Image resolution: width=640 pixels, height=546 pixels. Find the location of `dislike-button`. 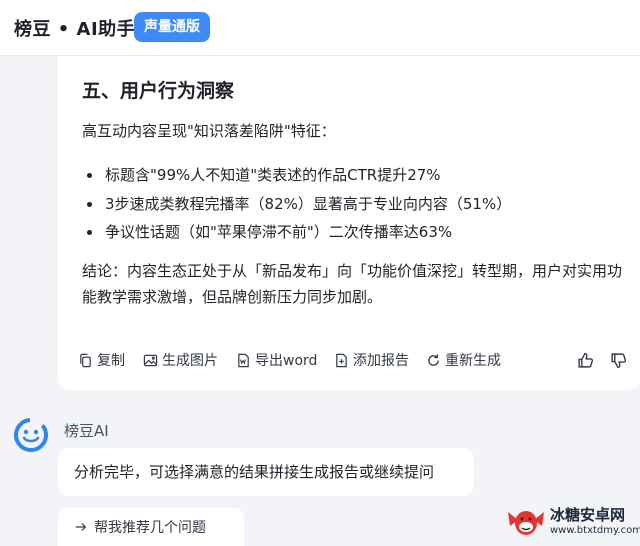

dislike-button is located at coordinates (618, 360).